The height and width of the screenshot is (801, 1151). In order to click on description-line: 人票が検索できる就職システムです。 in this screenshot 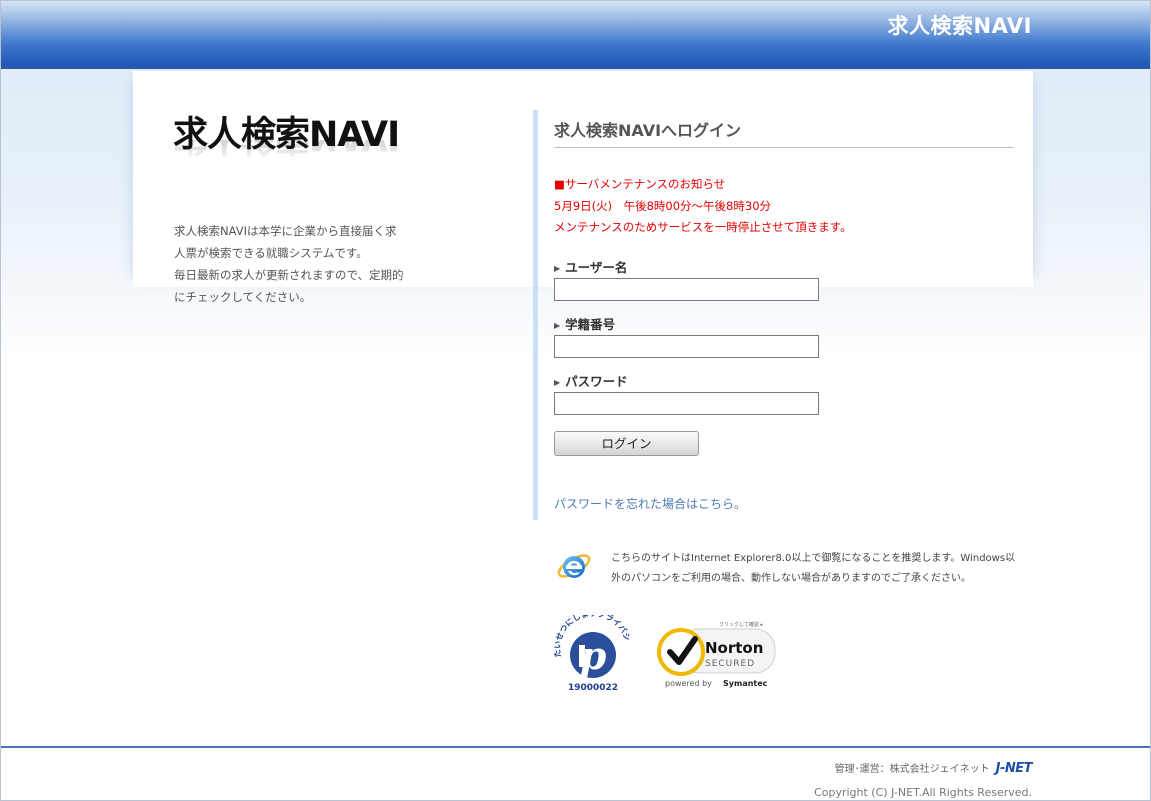, I will do `click(271, 253)`.